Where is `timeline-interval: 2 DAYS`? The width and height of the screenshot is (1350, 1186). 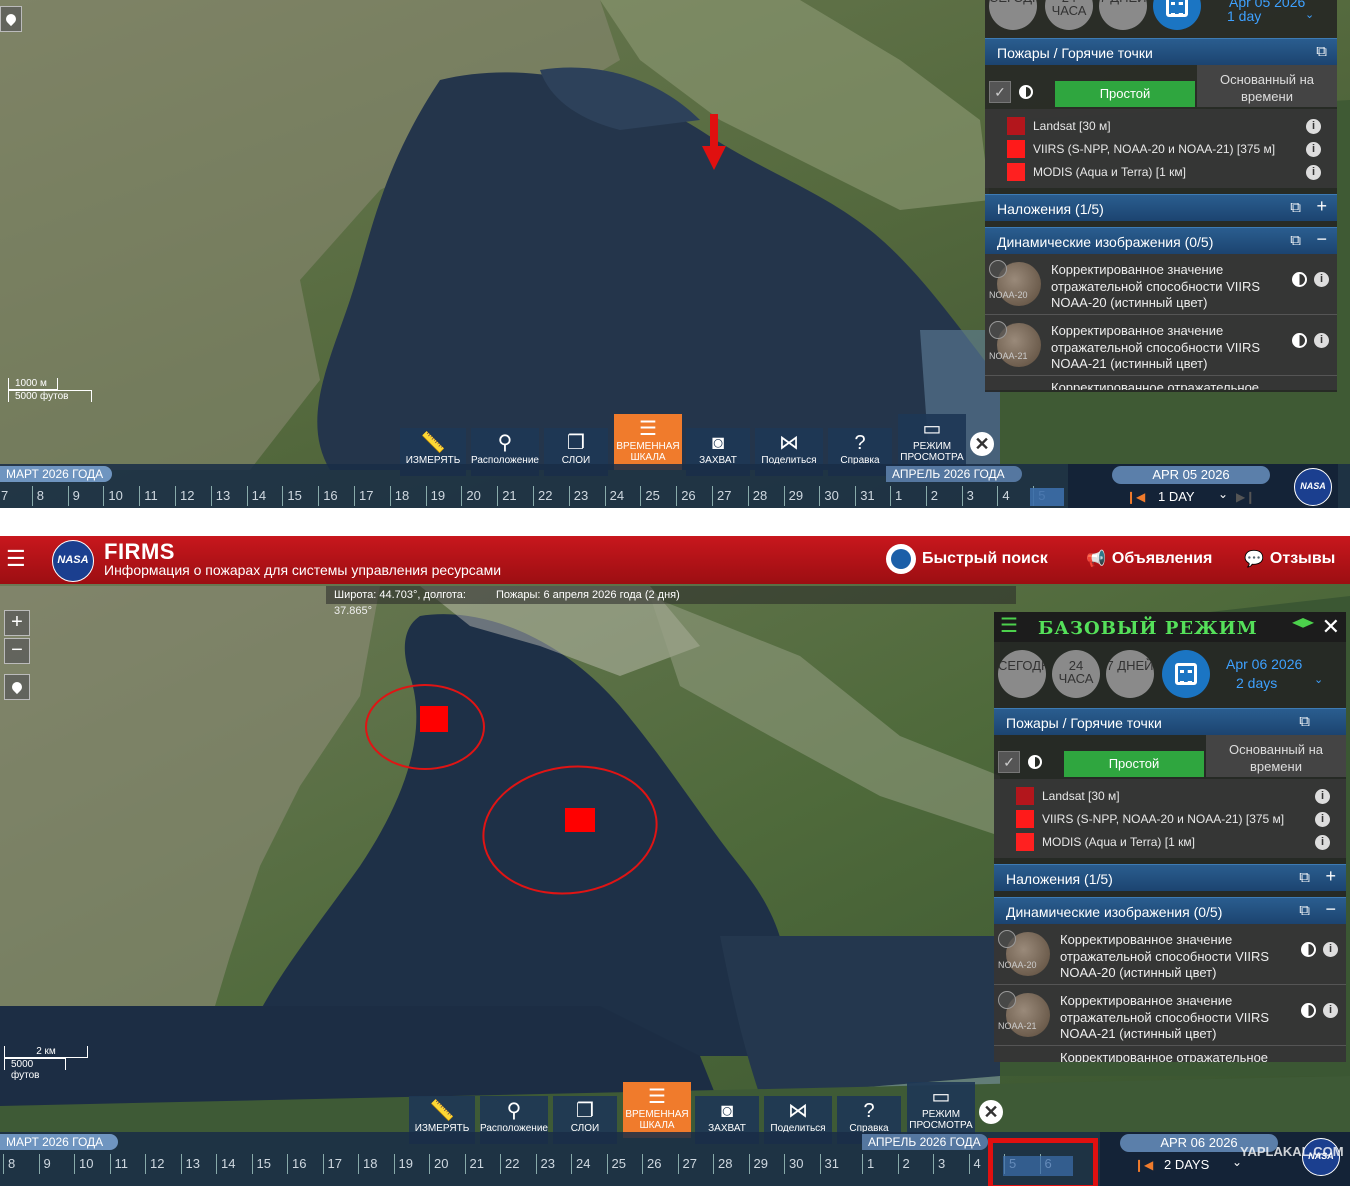
timeline-interval: 2 DAYS is located at coordinates (1186, 1164).